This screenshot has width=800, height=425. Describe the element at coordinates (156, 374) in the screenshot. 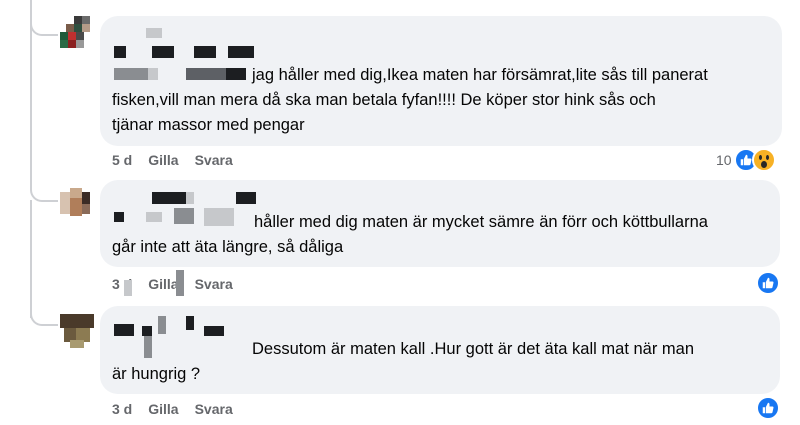

I see `comment-text-line: är hungrig ?` at that location.